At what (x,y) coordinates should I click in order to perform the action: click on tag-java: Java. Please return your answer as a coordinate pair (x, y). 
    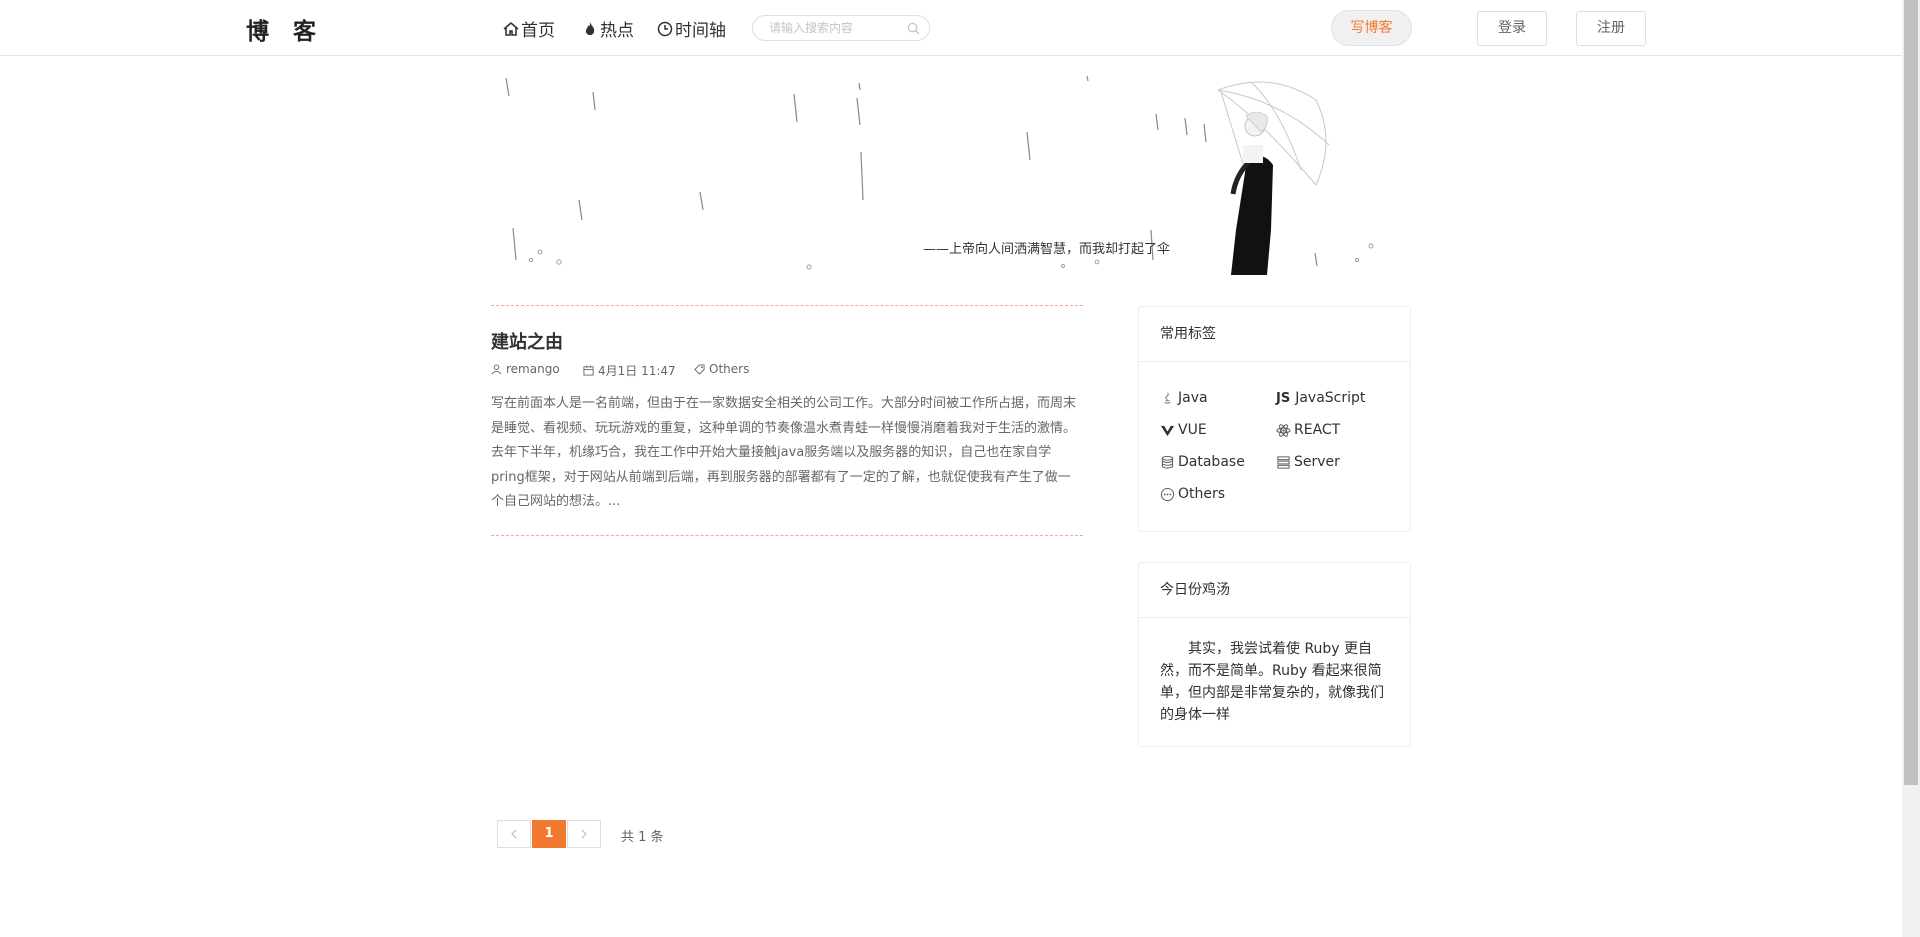
    Looking at the image, I should click on (1184, 398).